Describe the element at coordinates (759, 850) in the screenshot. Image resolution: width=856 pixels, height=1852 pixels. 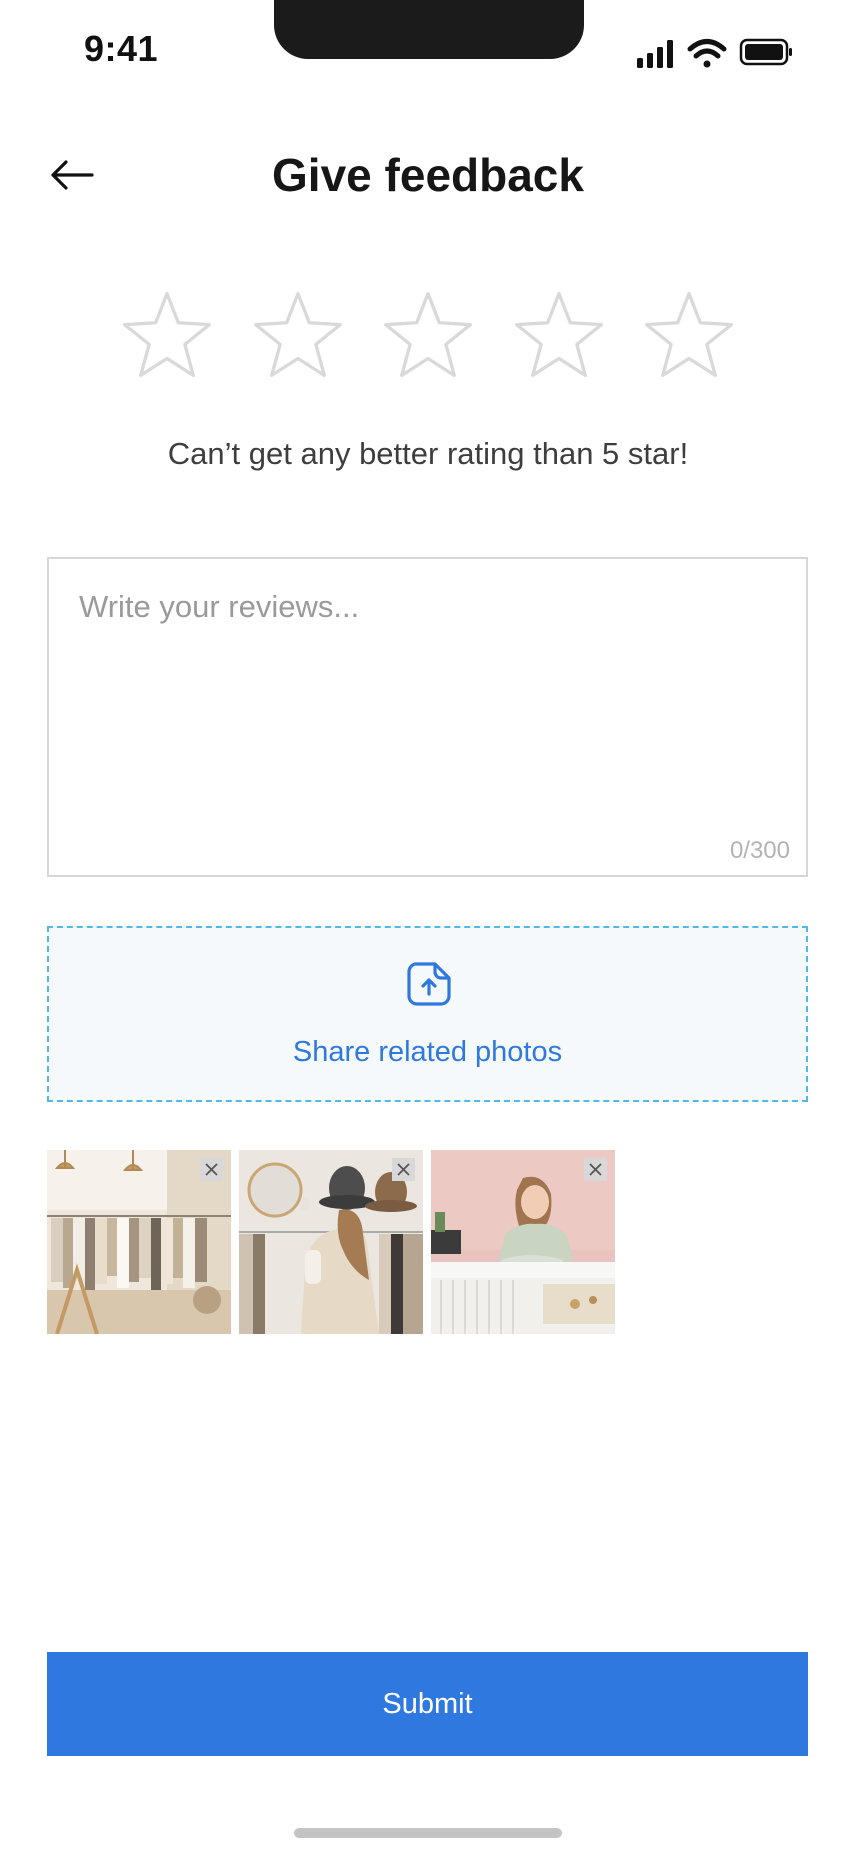
I see `character-counter: 0/300` at that location.